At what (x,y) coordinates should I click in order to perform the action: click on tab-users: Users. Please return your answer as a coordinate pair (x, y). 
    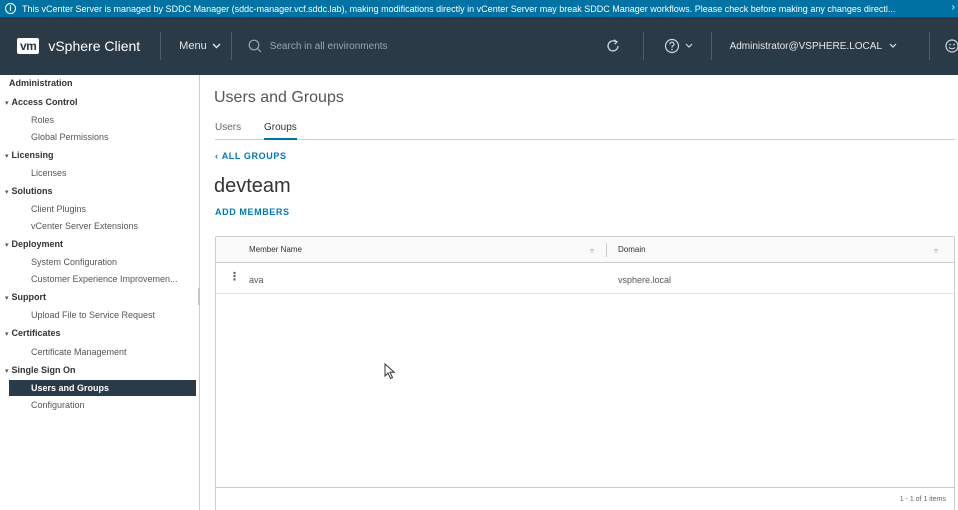
    Looking at the image, I should click on (228, 131).